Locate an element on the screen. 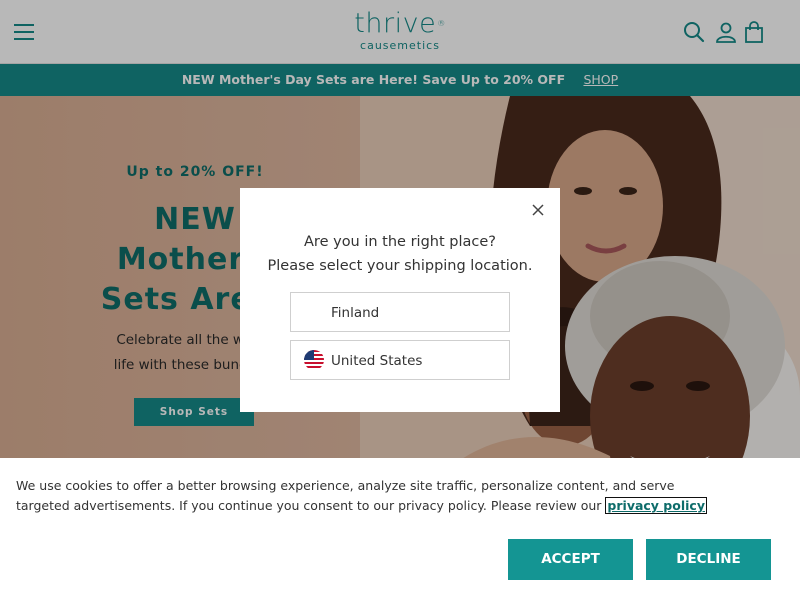 This screenshot has width=800, height=600. country-option-united-states: United States is located at coordinates (400, 360).